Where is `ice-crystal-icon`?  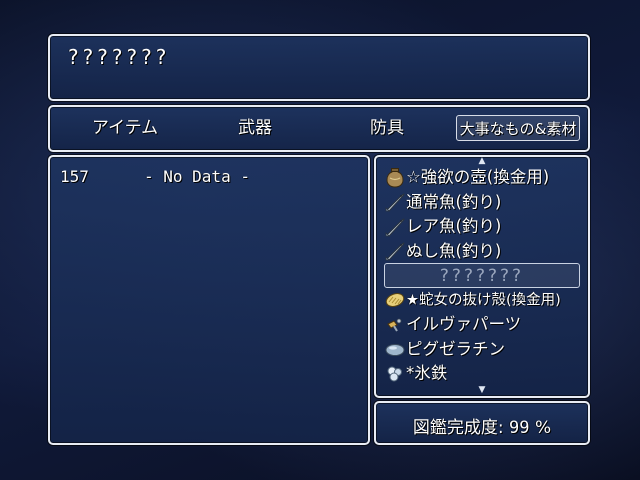 ice-crystal-icon is located at coordinates (395, 373).